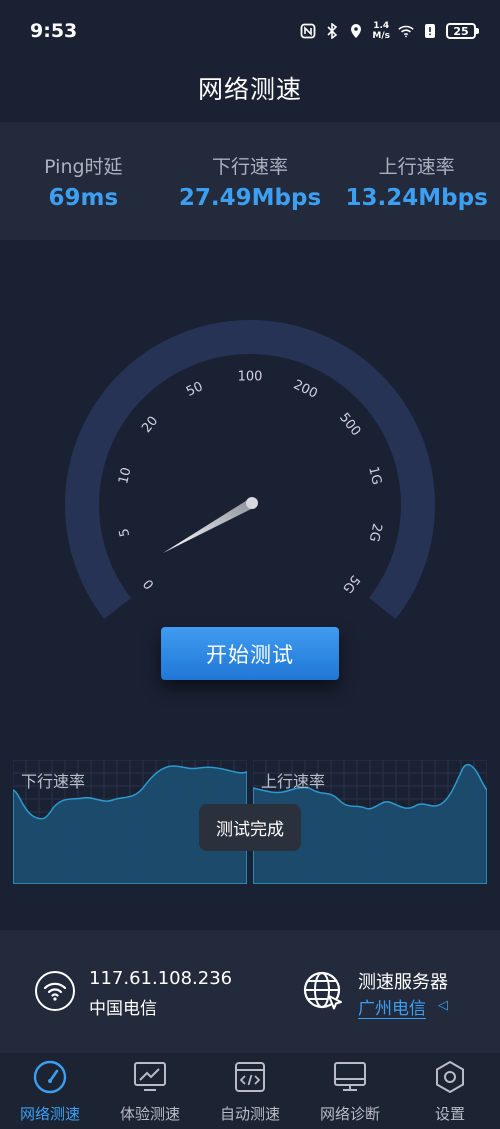 The image size is (500, 1129). What do you see at coordinates (250, 377) in the screenshot?
I see `gauge-tick-label: 100` at bounding box center [250, 377].